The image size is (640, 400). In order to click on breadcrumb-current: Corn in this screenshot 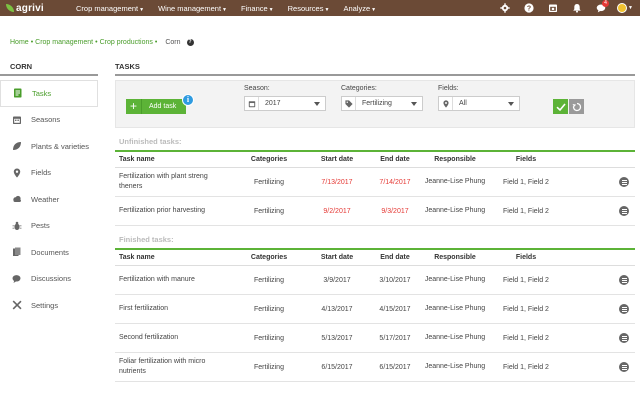, I will do `click(173, 42)`.